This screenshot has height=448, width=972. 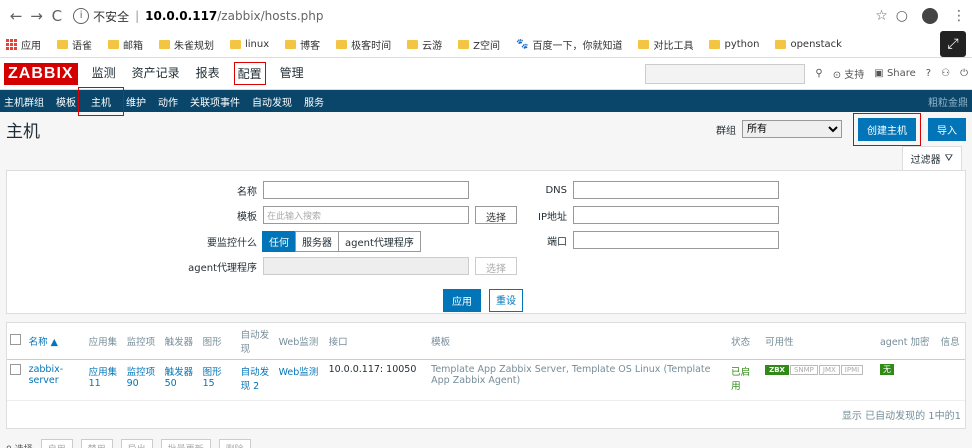 What do you see at coordinates (141, 378) in the screenshot?
I see `items-link: 监控项 90` at bounding box center [141, 378].